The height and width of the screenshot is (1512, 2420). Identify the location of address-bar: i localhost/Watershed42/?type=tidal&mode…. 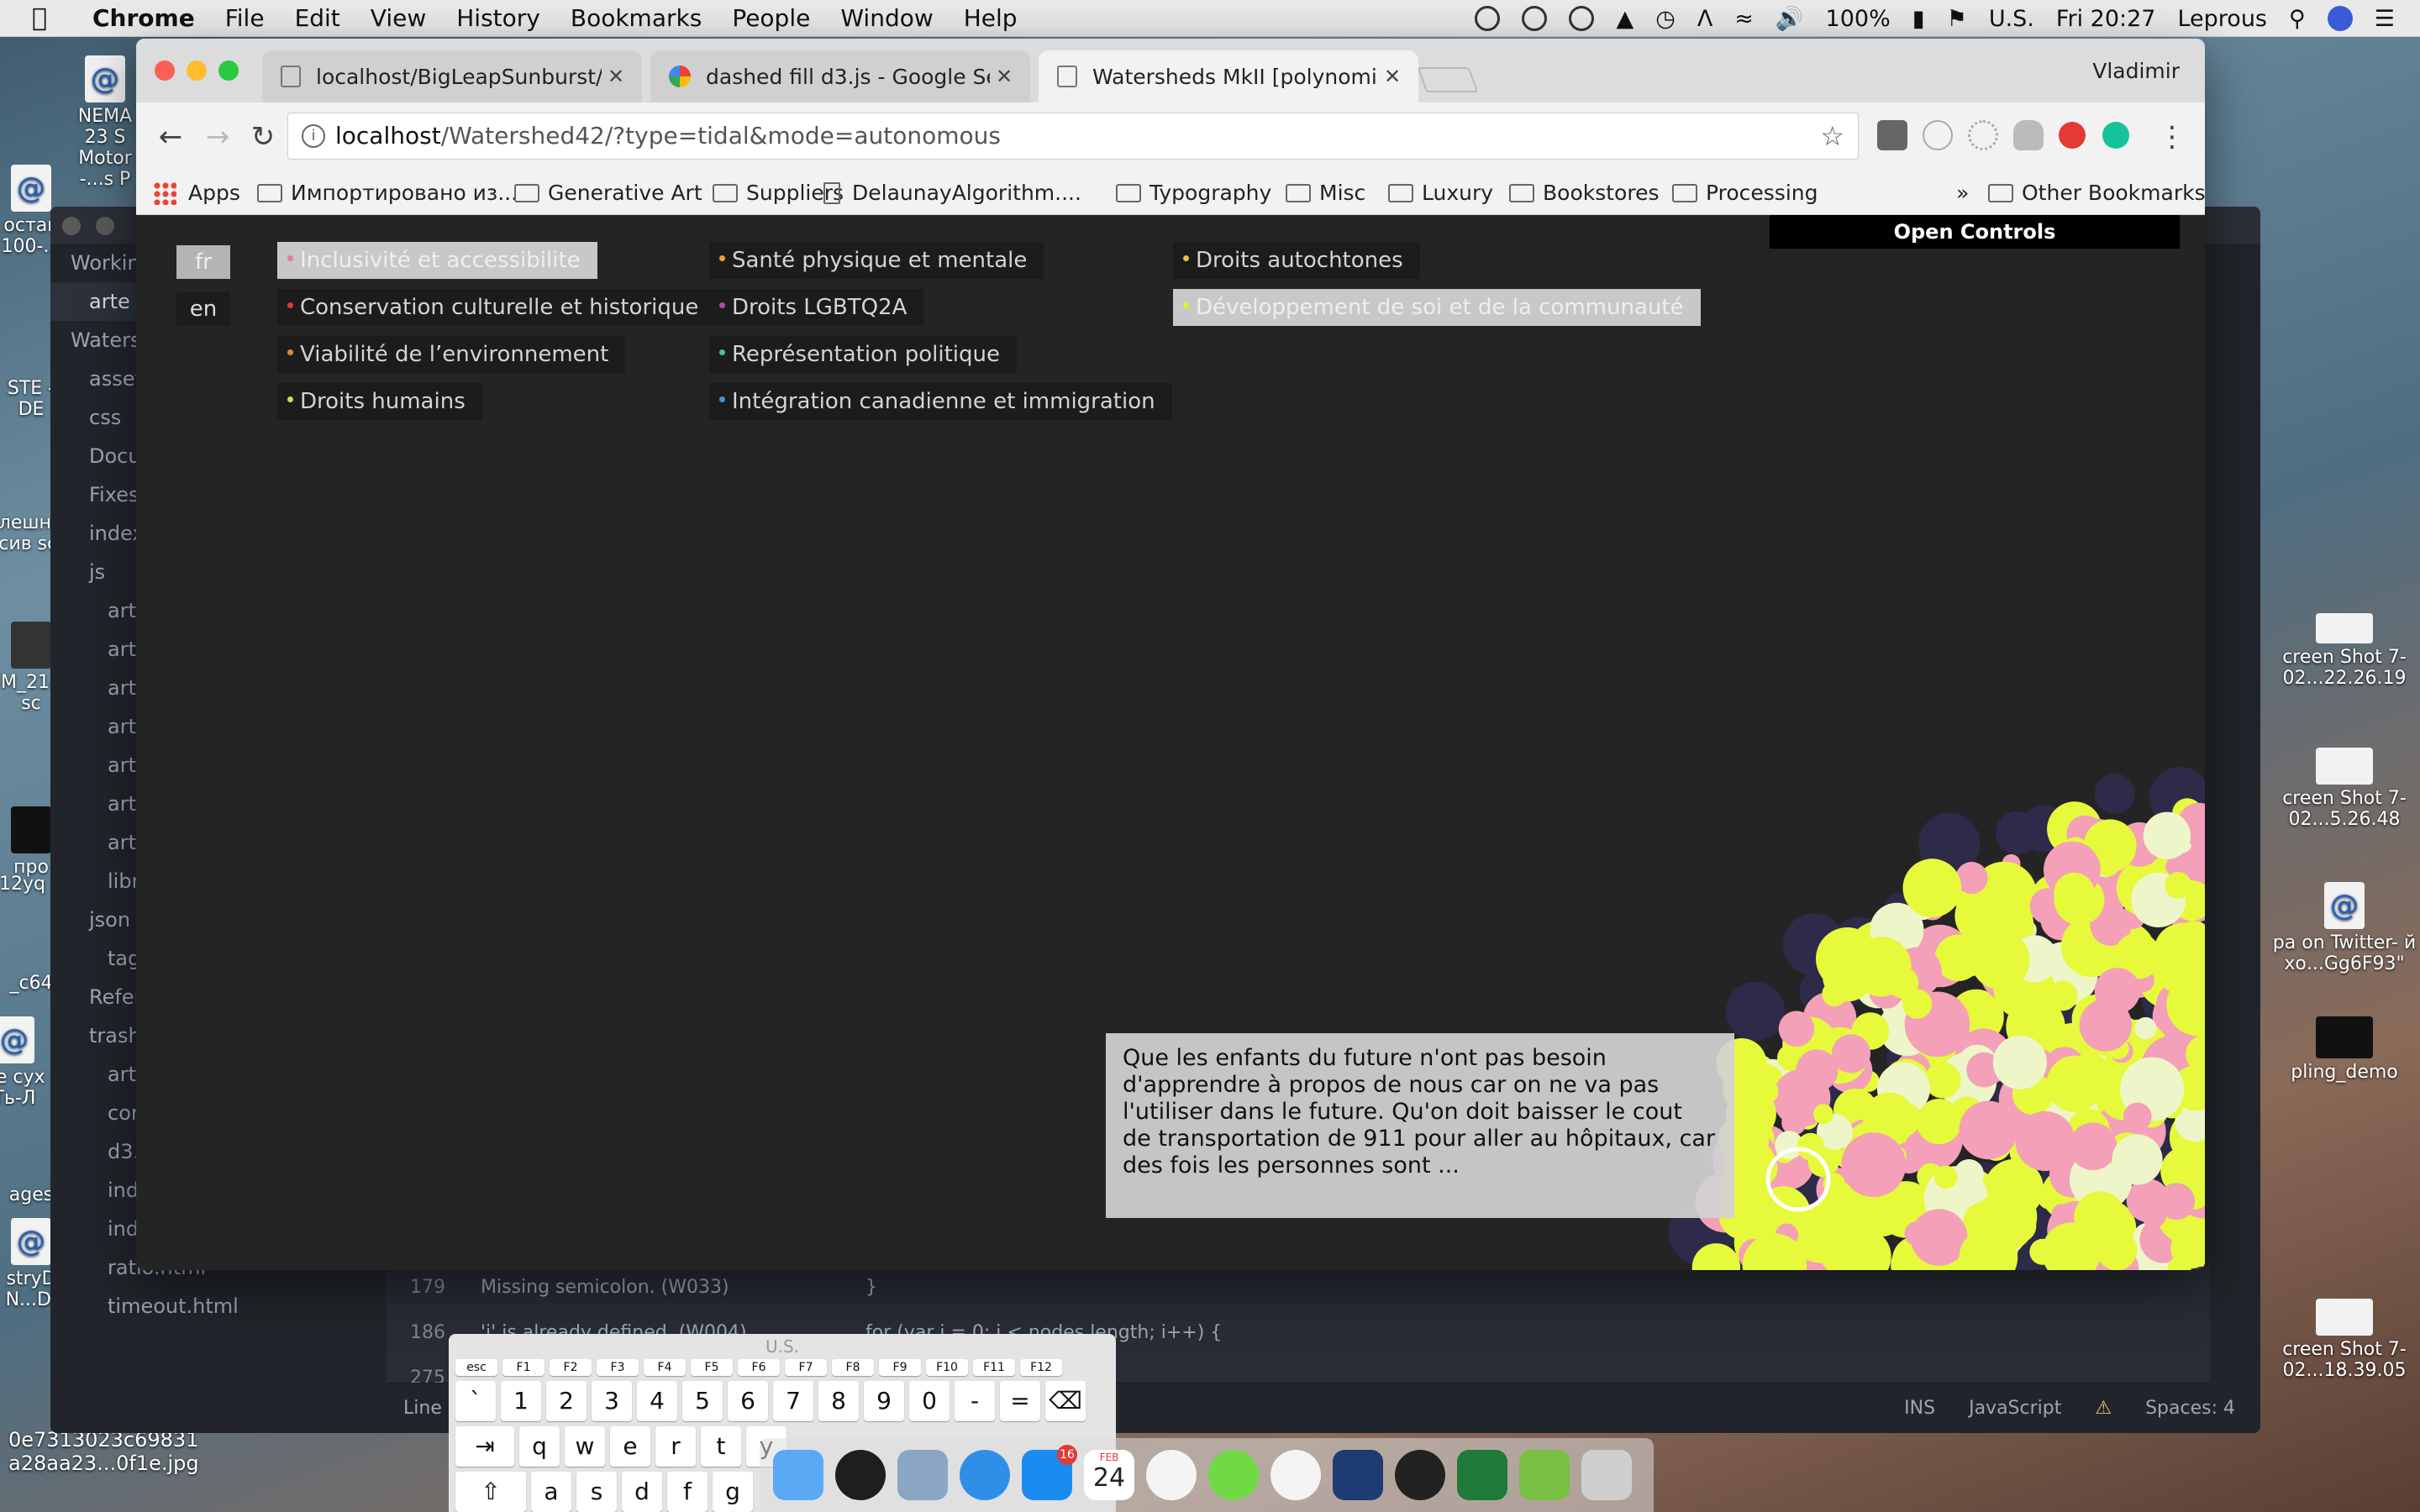
(1073, 136).